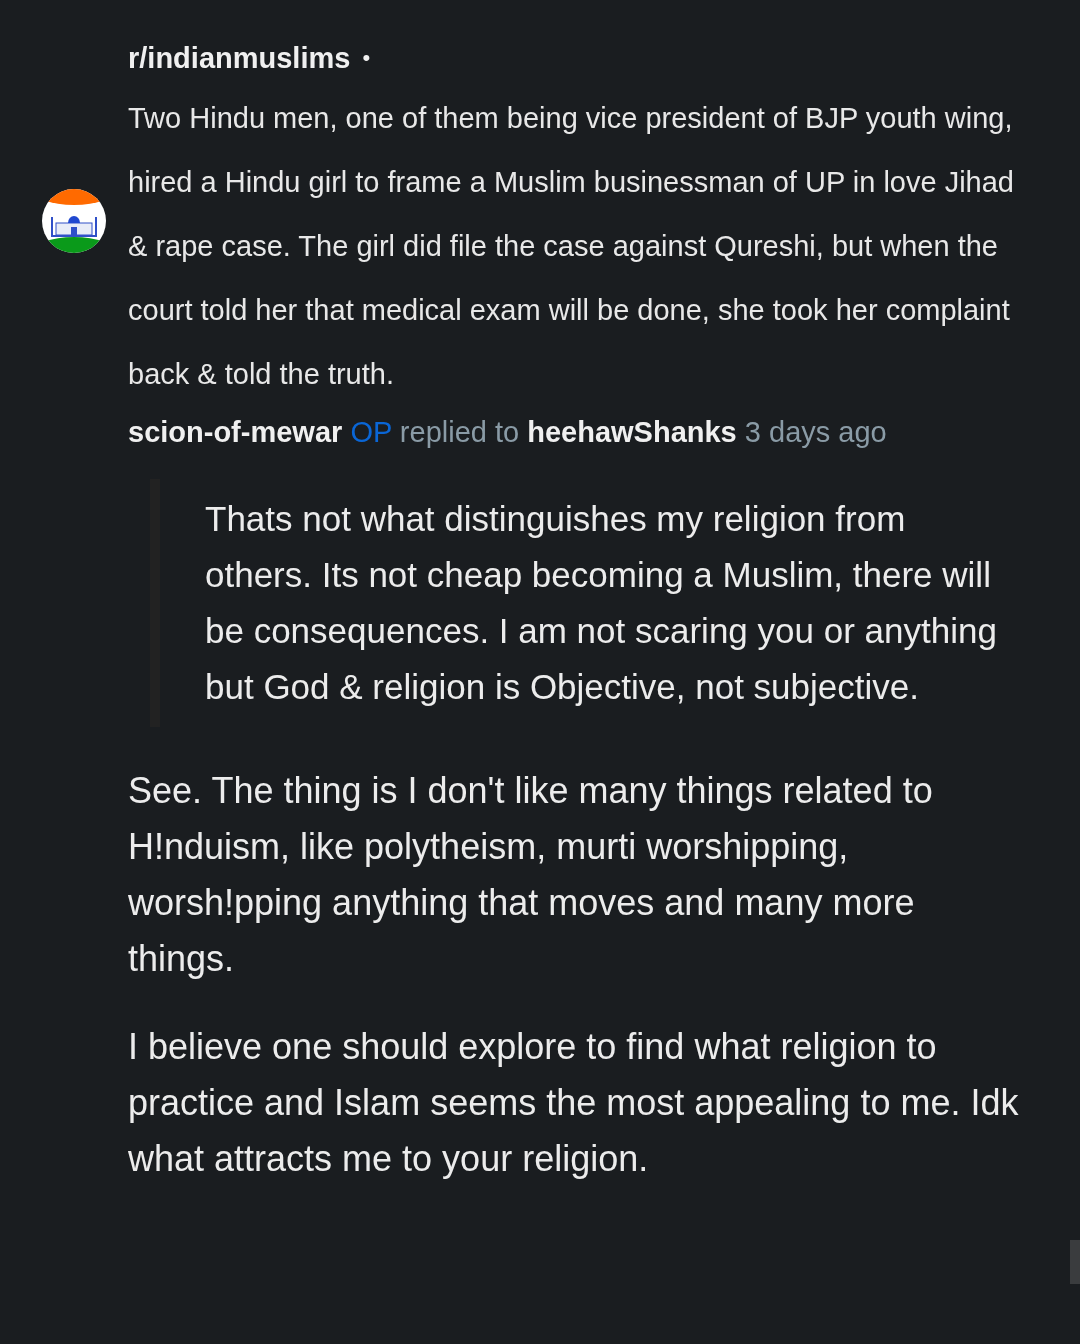  I want to click on scrollbar-thumb, so click(1075, 1262).